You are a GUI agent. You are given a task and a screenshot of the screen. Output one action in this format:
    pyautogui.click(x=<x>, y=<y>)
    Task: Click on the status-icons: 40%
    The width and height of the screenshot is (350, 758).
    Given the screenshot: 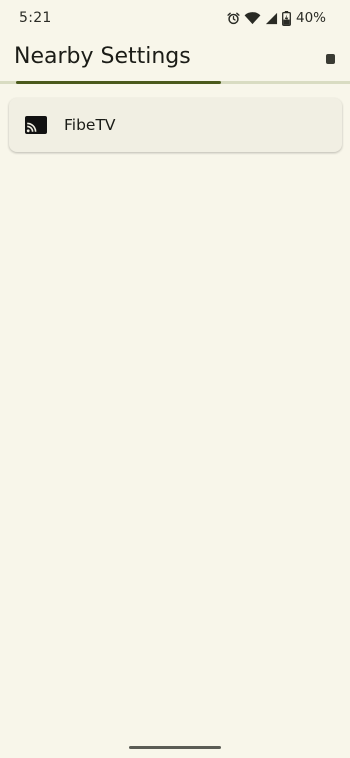 What is the action you would take?
    pyautogui.click(x=276, y=18)
    